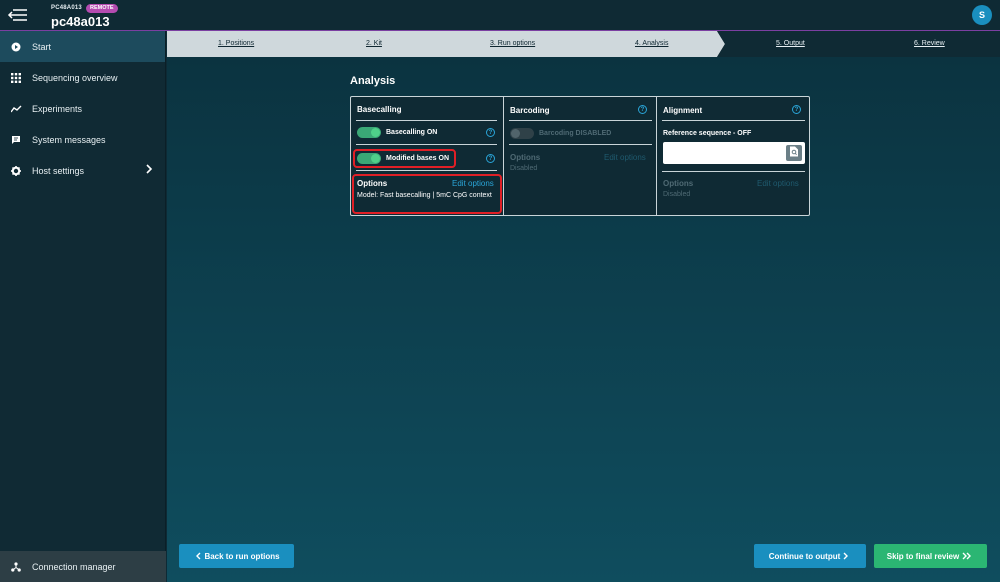 This screenshot has height=582, width=1000. I want to click on sidebar-item-host-settings: Host settings, so click(82, 170).